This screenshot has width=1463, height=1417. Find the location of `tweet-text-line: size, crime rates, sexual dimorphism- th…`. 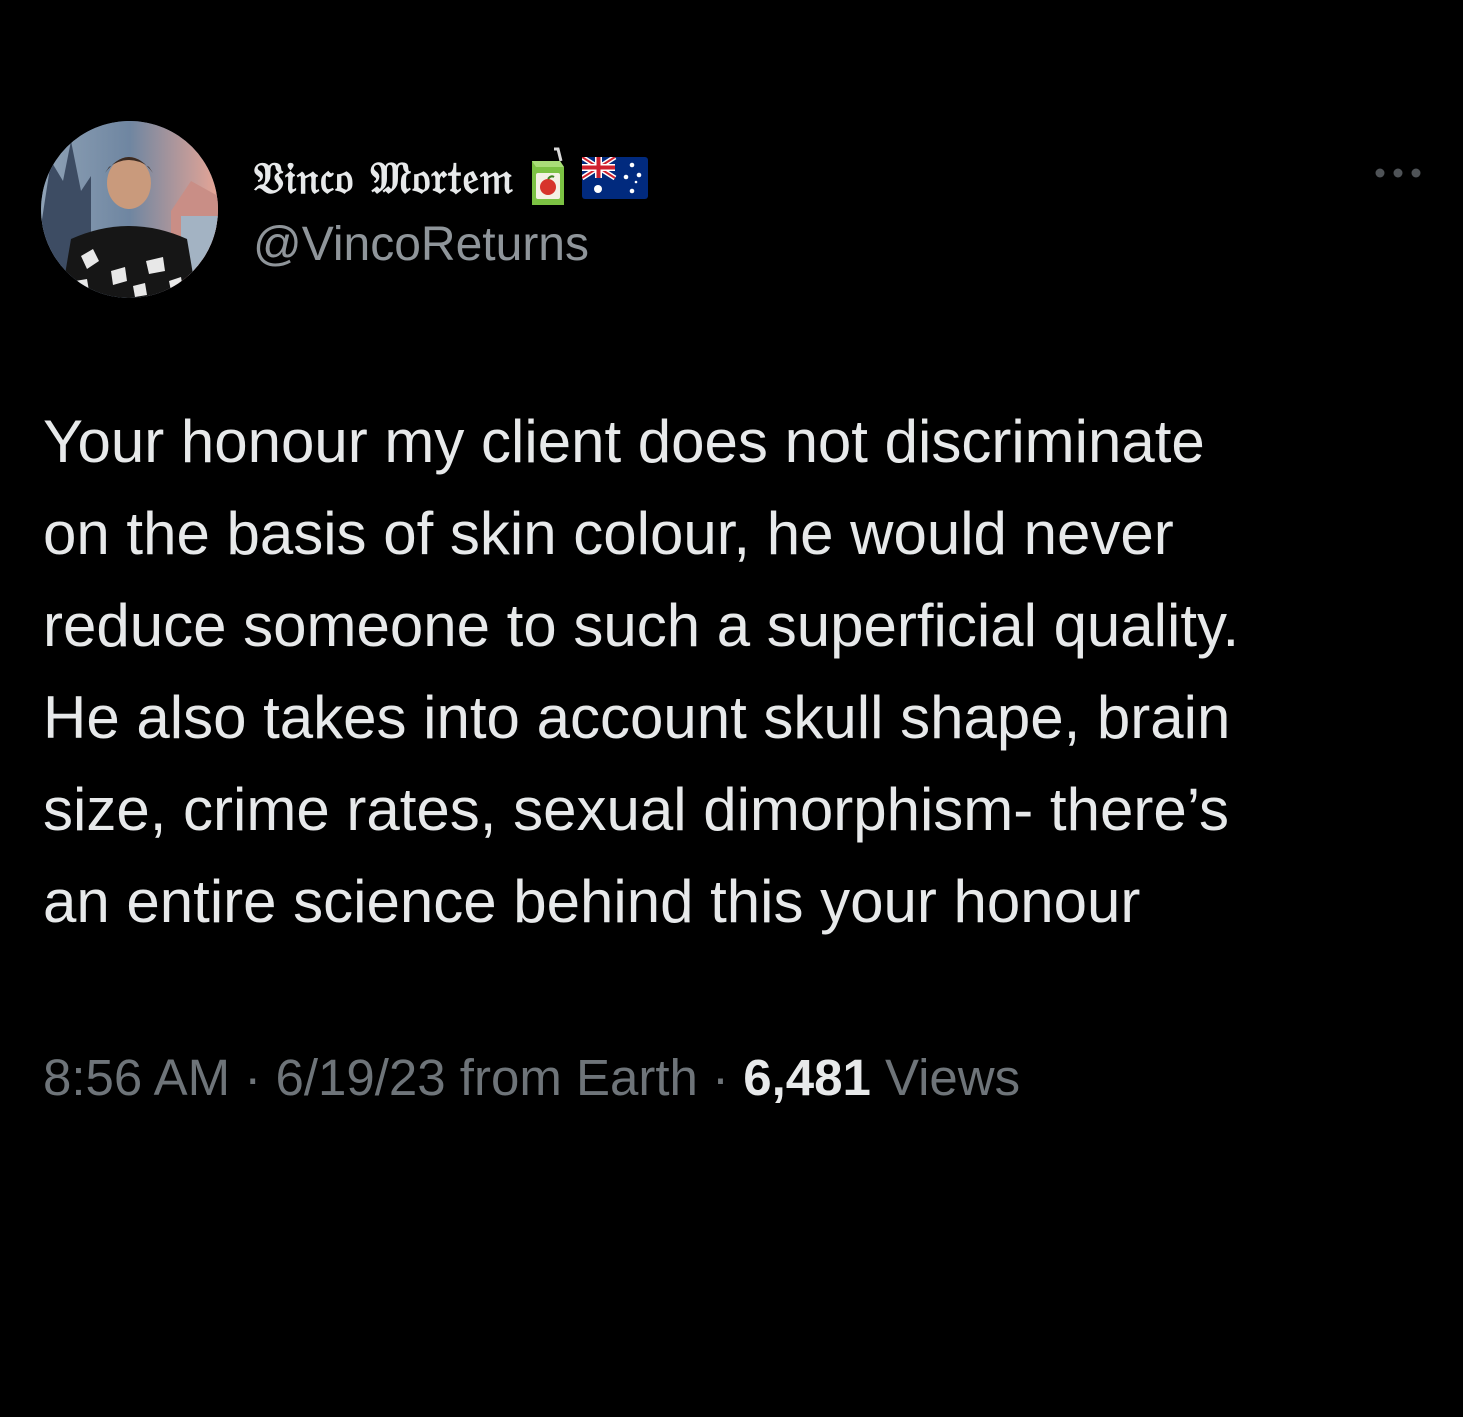

tweet-text-line: size, crime rates, sexual dimorphism- th… is located at coordinates (636, 809).